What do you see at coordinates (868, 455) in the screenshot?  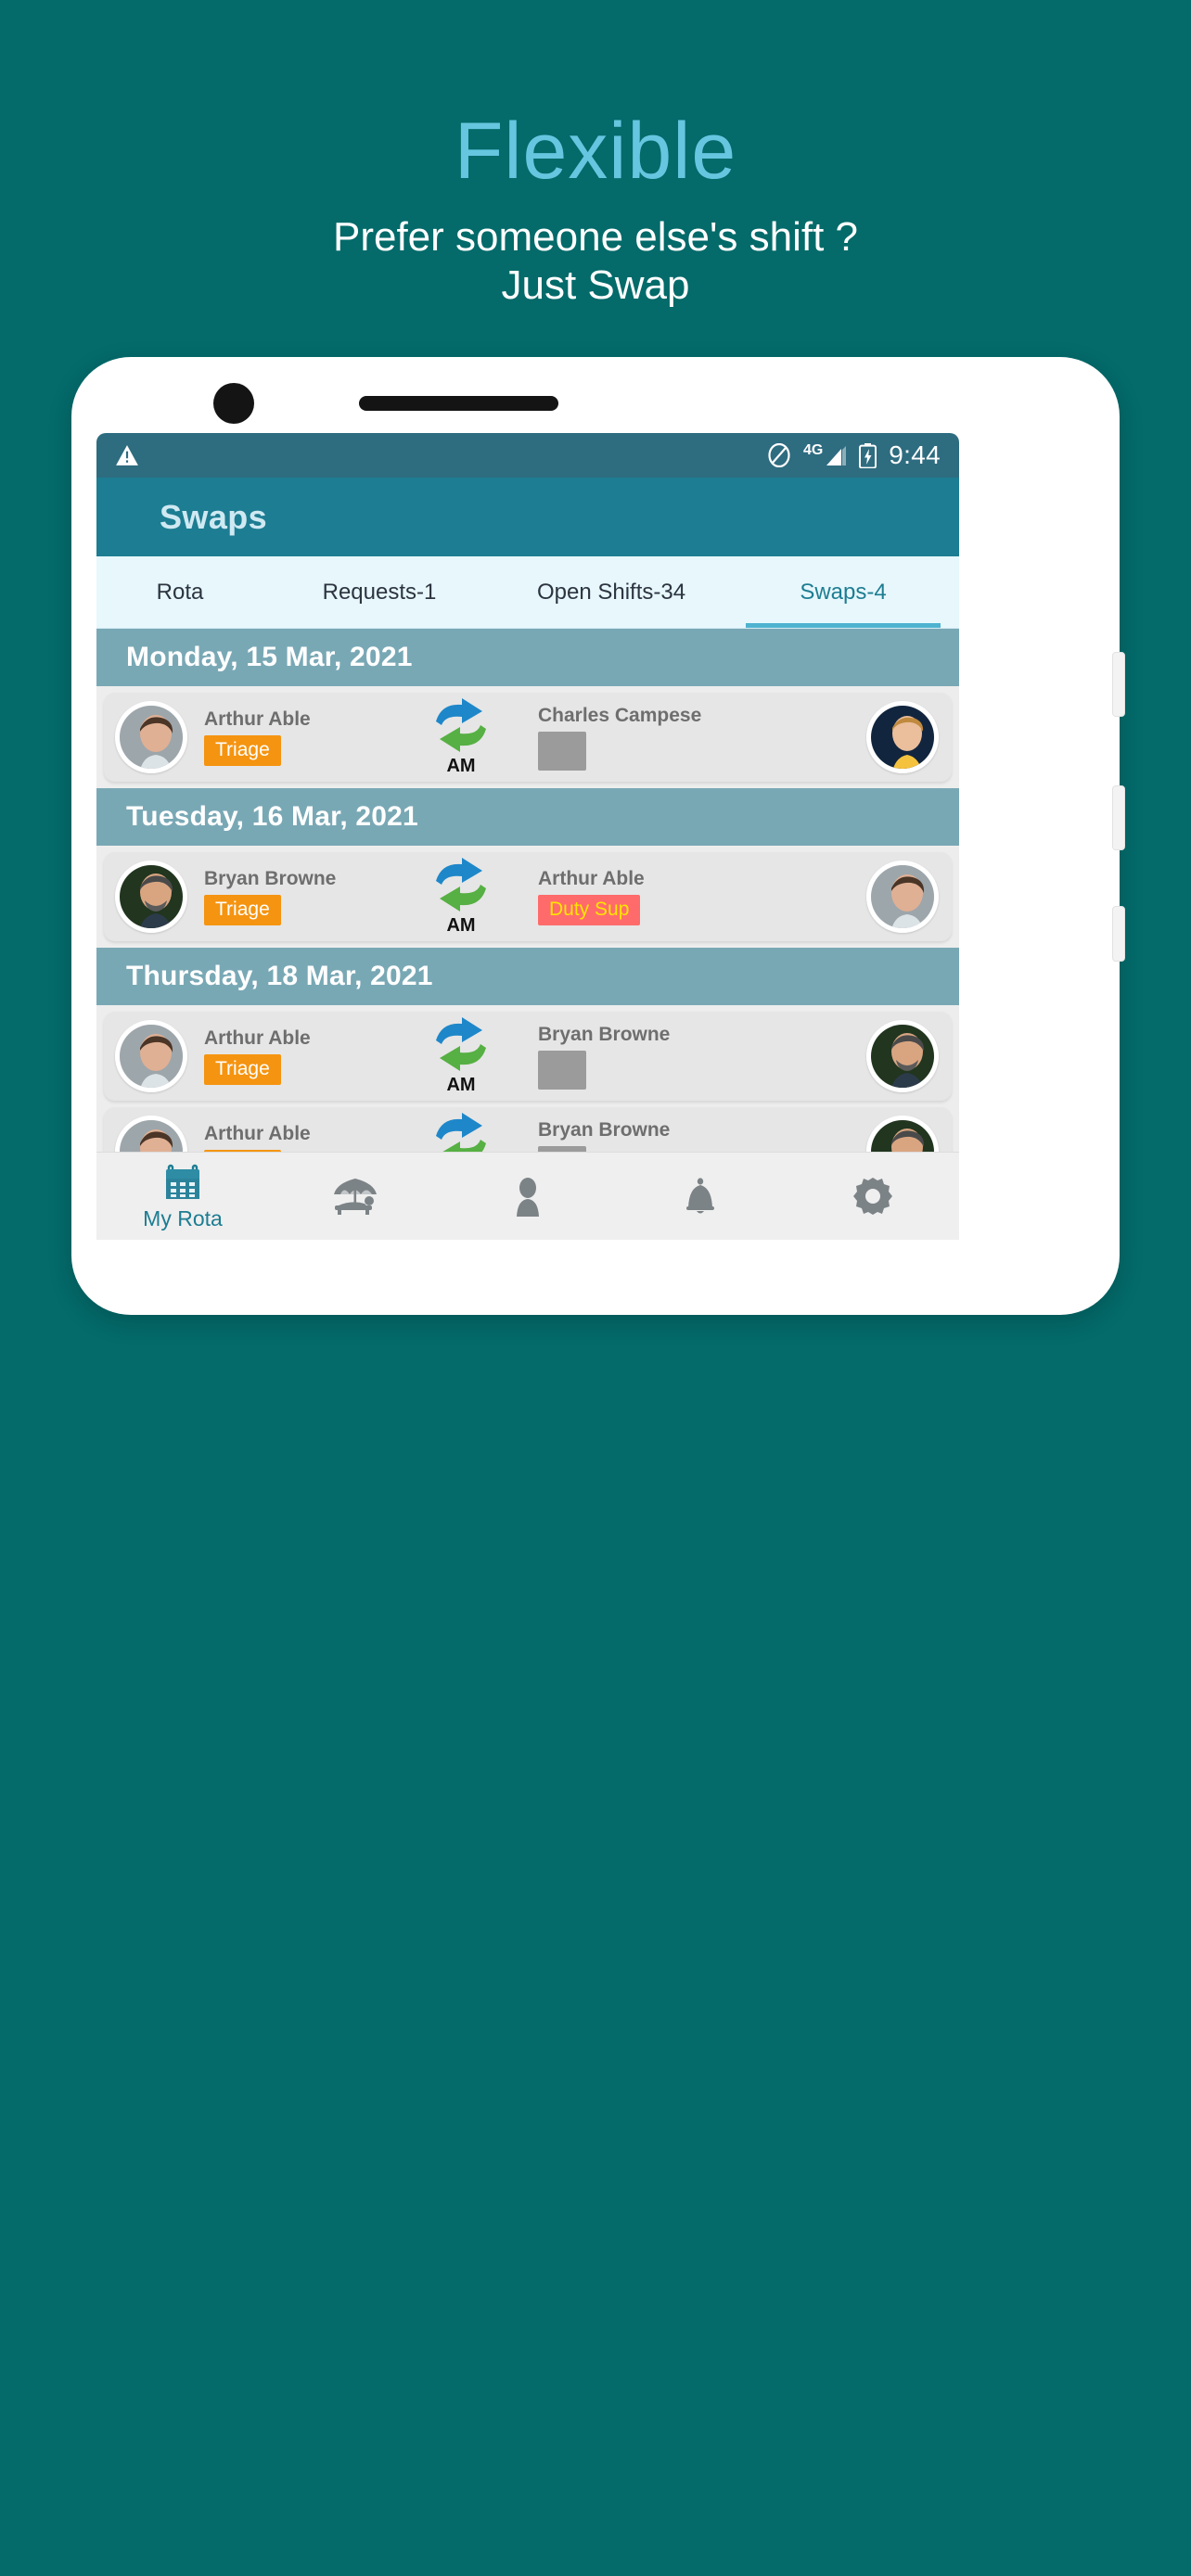 I see `battery-charging-icon` at bounding box center [868, 455].